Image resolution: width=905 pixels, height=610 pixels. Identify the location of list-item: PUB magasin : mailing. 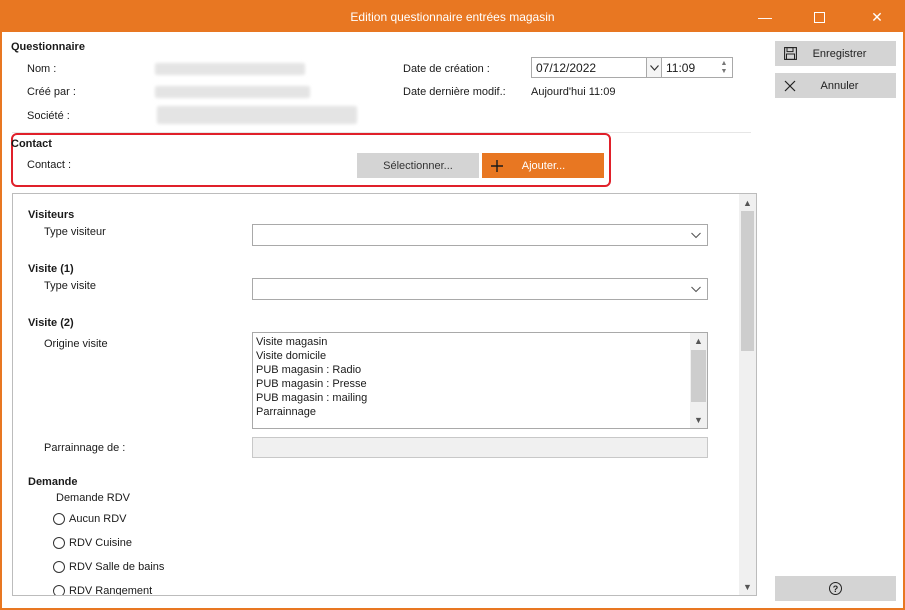
(480, 398).